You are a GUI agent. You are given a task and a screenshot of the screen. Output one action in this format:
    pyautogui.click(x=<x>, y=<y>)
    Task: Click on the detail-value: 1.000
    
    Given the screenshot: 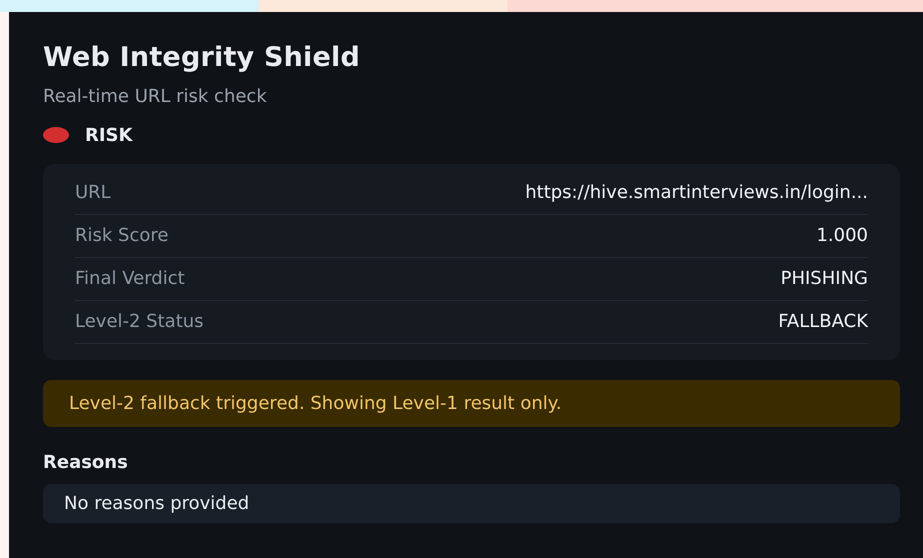 What is the action you would take?
    pyautogui.click(x=842, y=236)
    